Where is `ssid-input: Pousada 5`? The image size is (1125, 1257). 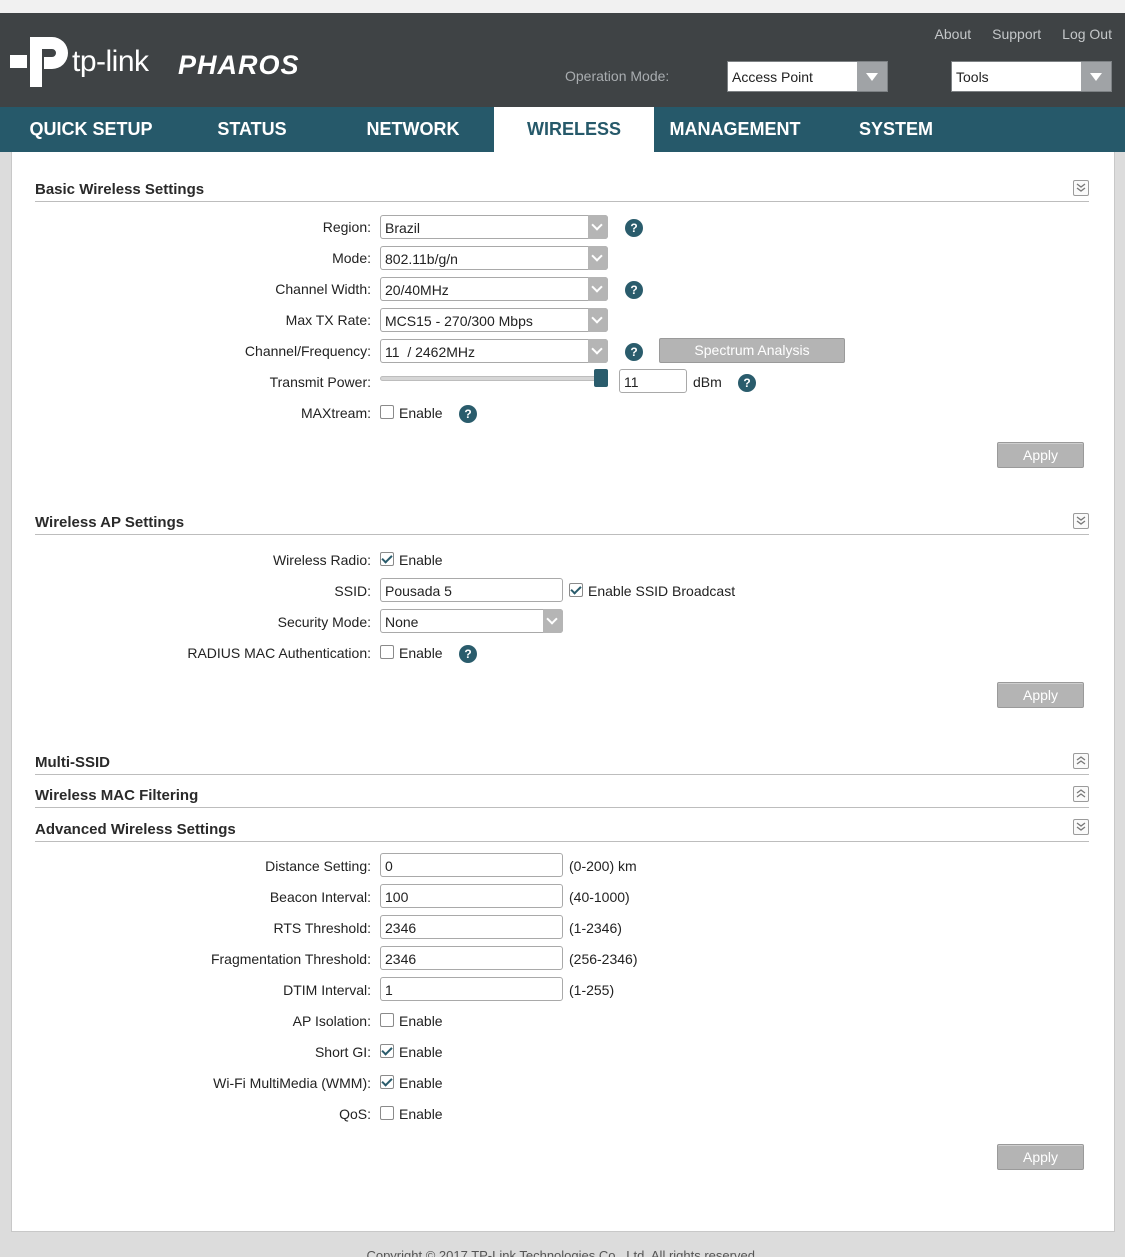
ssid-input: Pousada 5 is located at coordinates (471, 590).